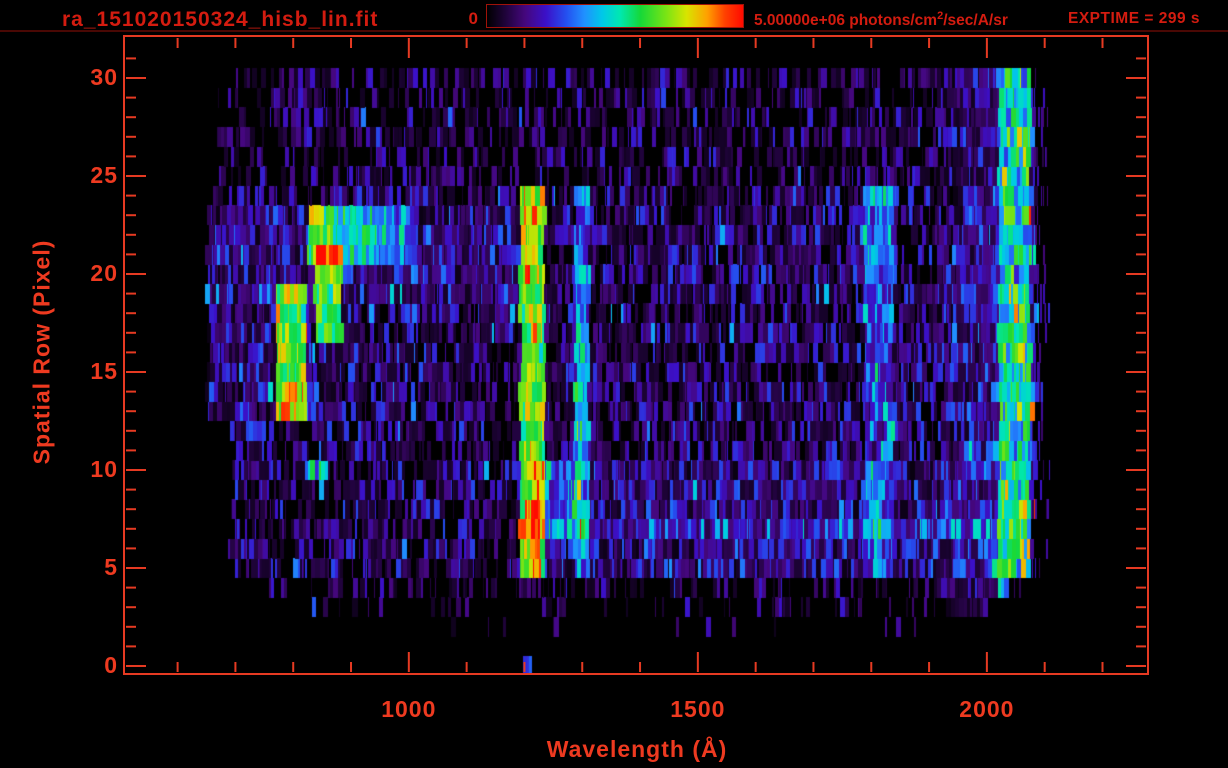 The height and width of the screenshot is (768, 1228). Describe the element at coordinates (220, 19) in the screenshot. I see `fits-filename: ra_151020150324_hisb_lin.fit` at that location.